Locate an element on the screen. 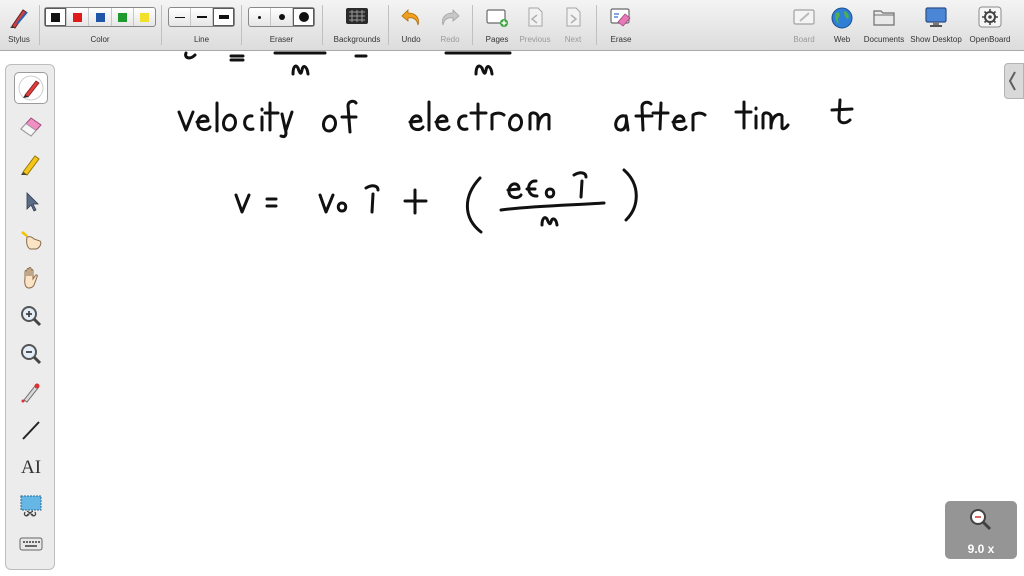 This screenshot has height=576, width=1024. pointer-hand-tool-icon is located at coordinates (31, 240).